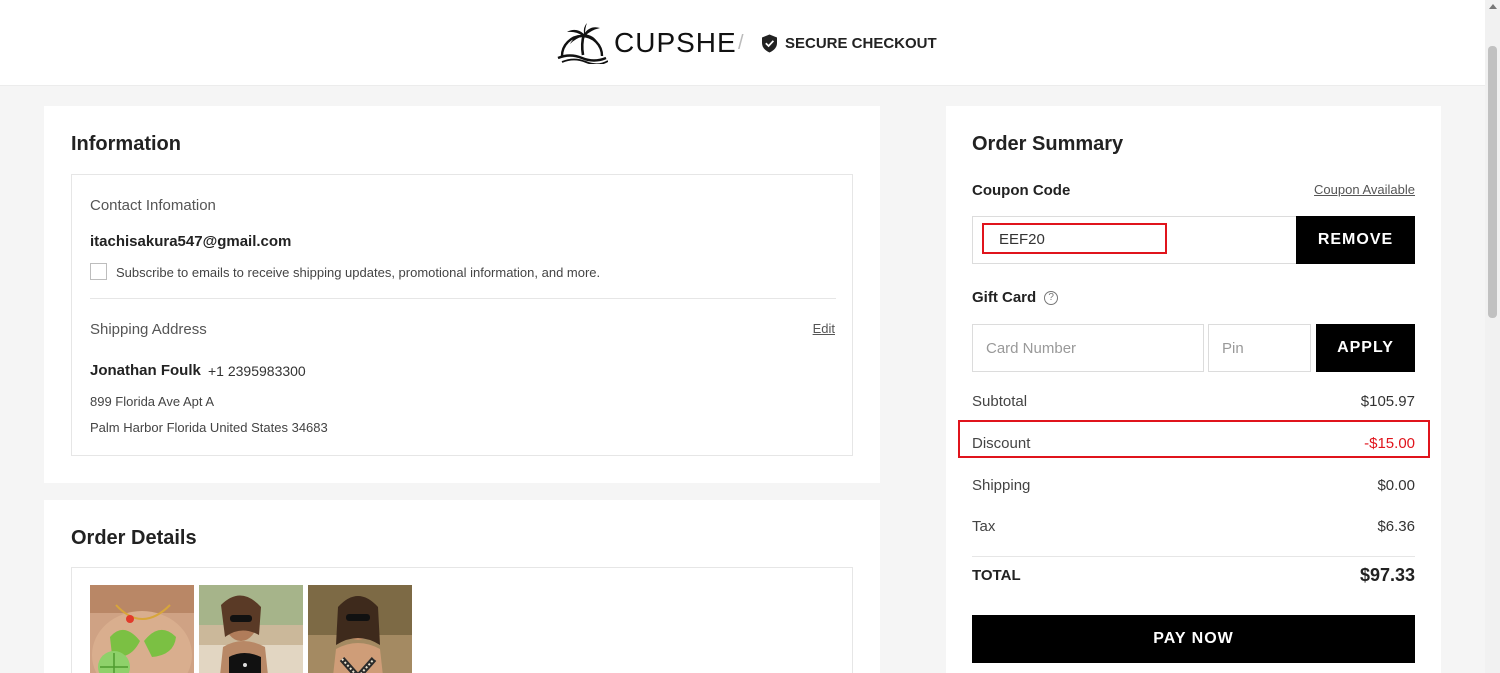  Describe the element at coordinates (1492, 336) in the screenshot. I see `page-scrollbar` at that location.